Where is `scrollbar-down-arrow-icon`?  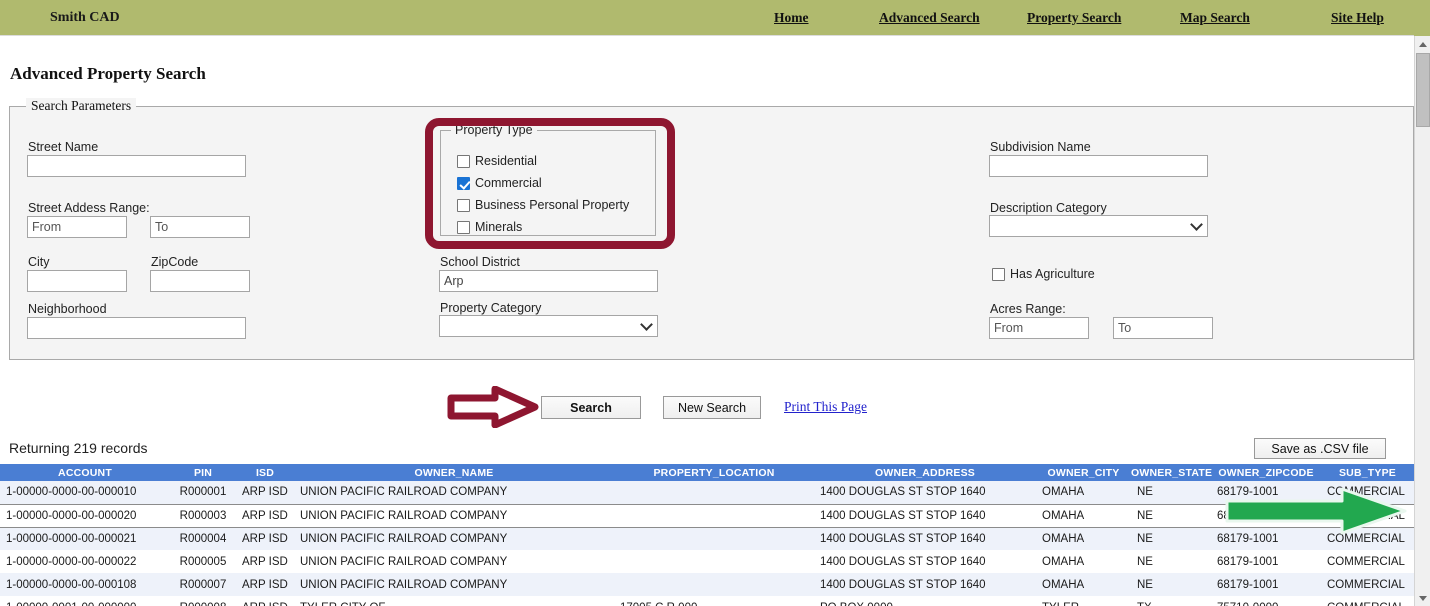
scrollbar-down-arrow-icon is located at coordinates (1422, 598).